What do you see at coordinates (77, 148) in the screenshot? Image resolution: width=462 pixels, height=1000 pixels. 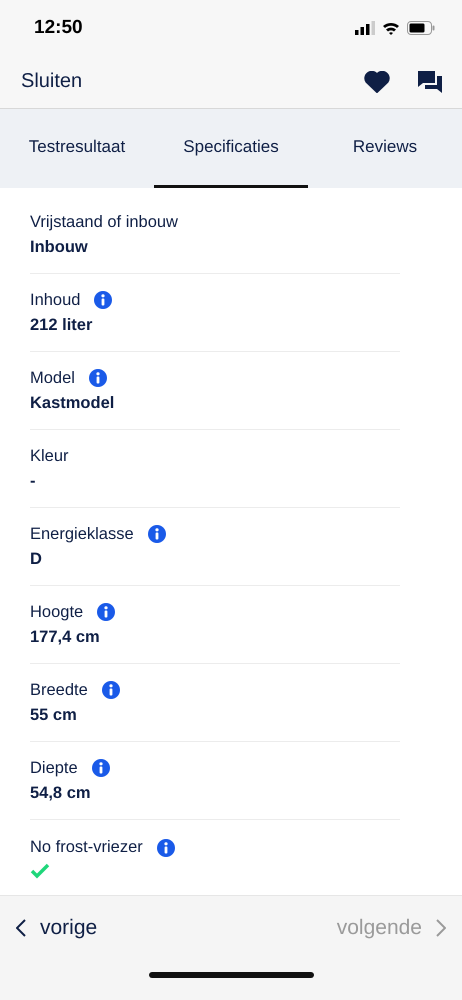 I see `tab: Testresultaat` at bounding box center [77, 148].